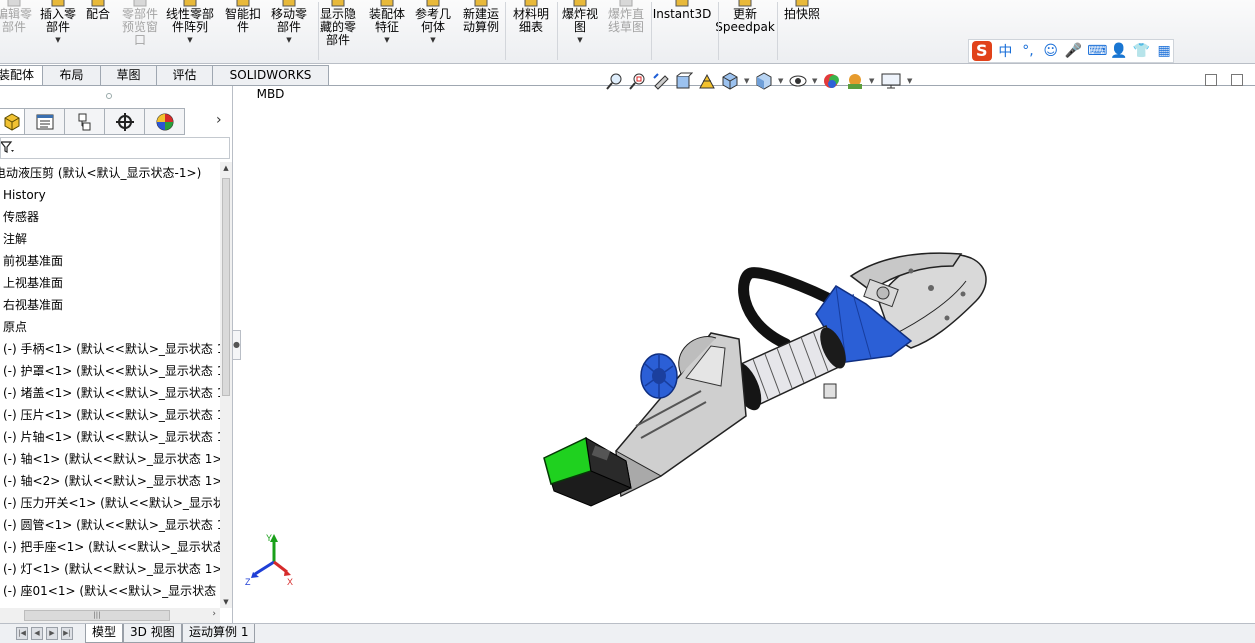 This screenshot has height=643, width=1255. What do you see at coordinates (72, 75) in the screenshot?
I see `tab-layout: 布局` at bounding box center [72, 75].